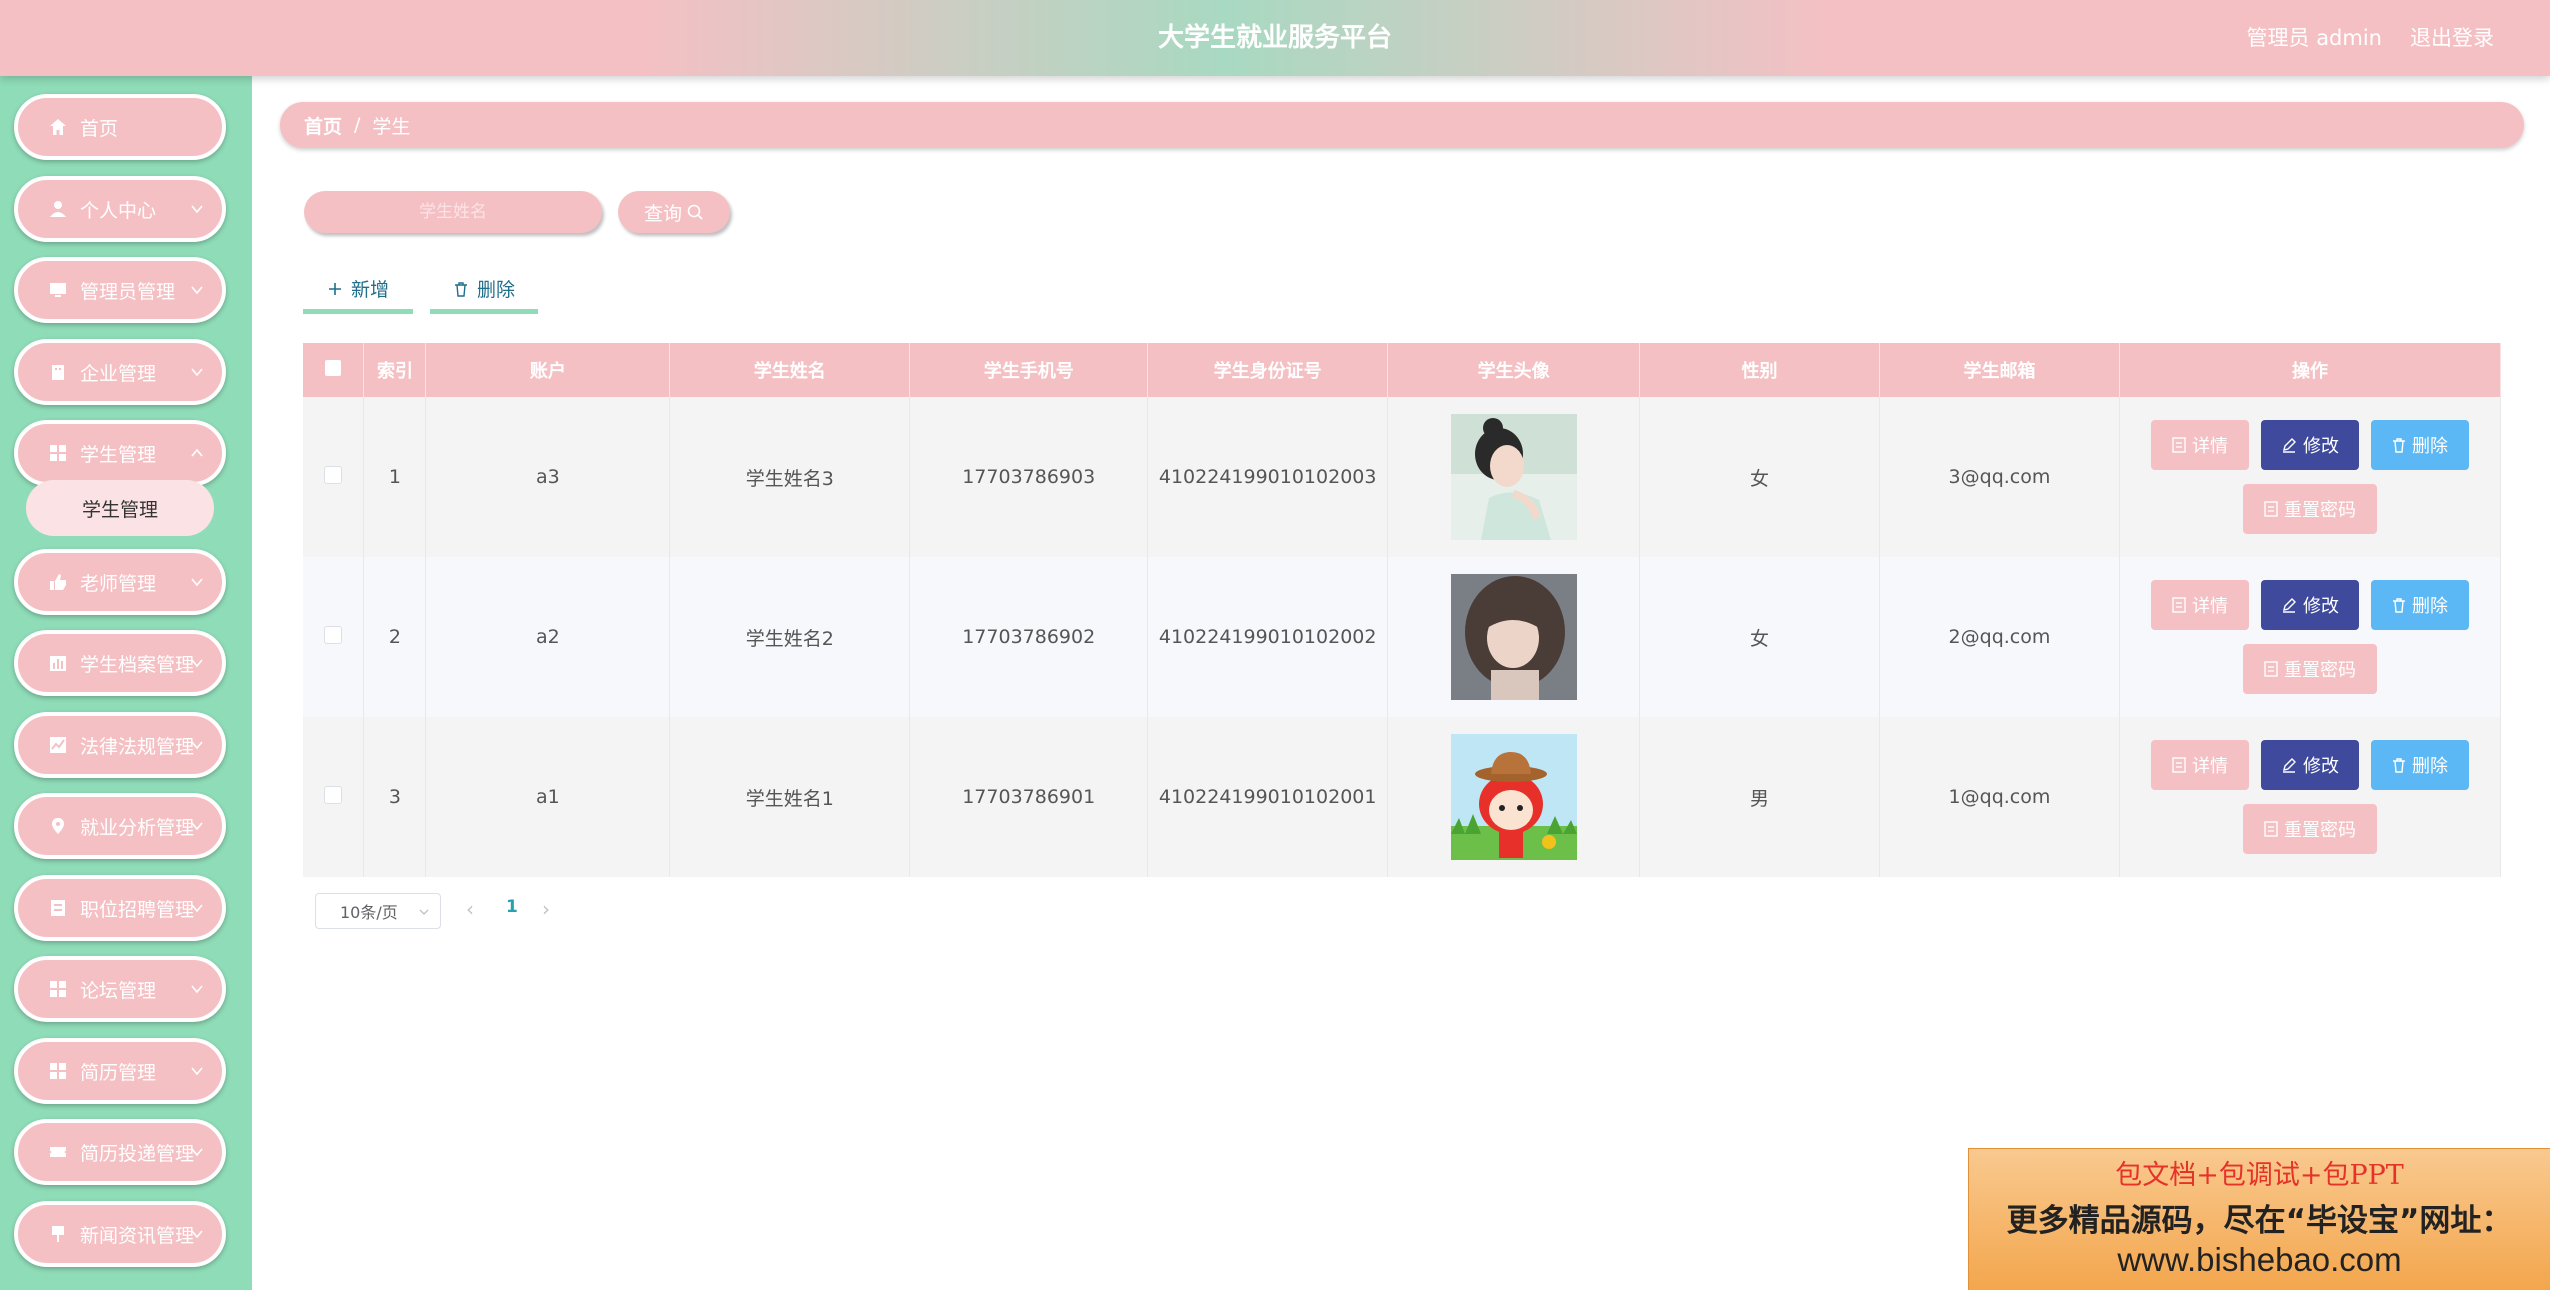  Describe the element at coordinates (137, 746) in the screenshot. I see `sidebar-item-label: 法律法规管理` at that location.